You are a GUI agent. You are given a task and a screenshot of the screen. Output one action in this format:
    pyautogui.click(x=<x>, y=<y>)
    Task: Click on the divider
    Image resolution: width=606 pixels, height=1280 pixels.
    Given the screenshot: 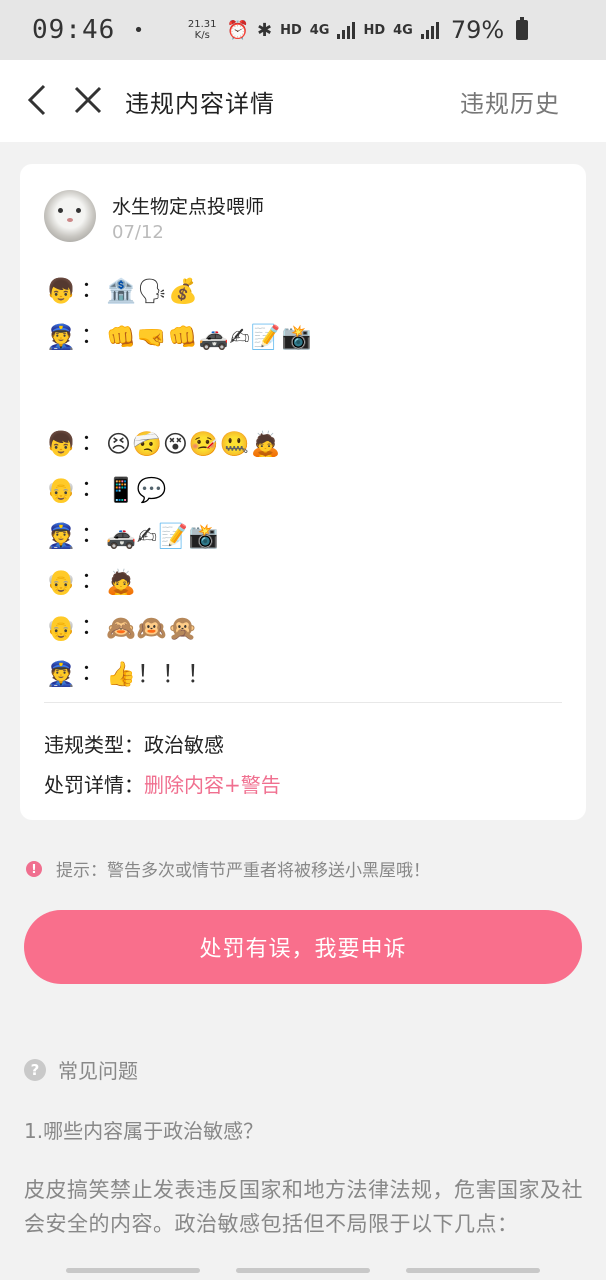 What is the action you would take?
    pyautogui.click(x=303, y=702)
    